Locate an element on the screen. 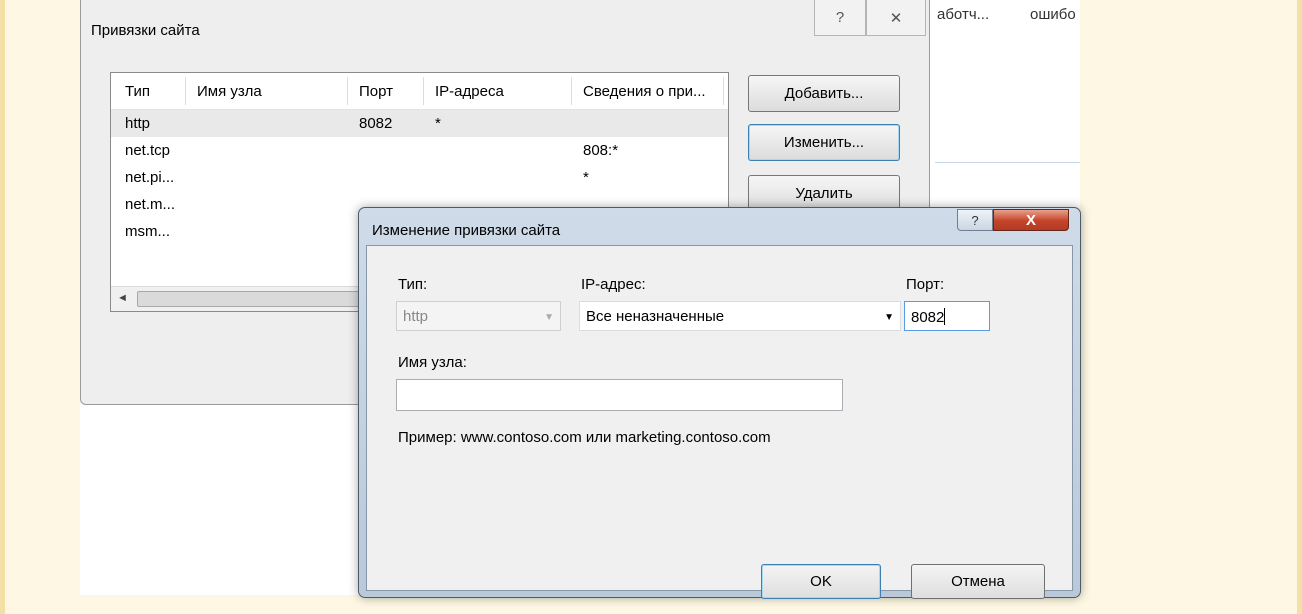 The height and width of the screenshot is (614, 1302). port-input: 8082 is located at coordinates (947, 316).